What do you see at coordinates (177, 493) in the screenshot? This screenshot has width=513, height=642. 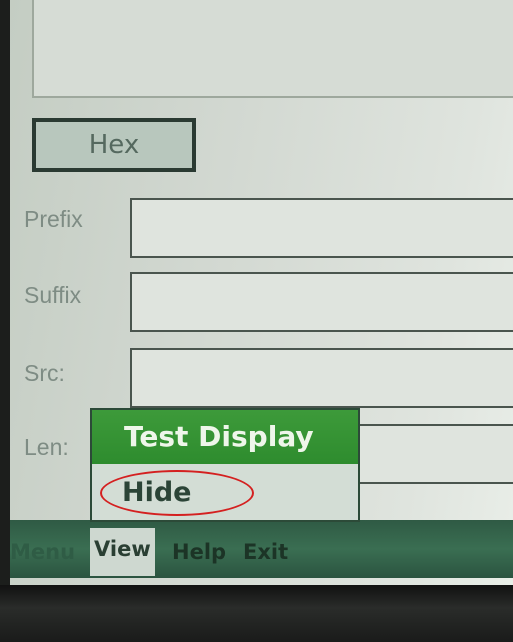 I see `highlight-ellipse` at bounding box center [177, 493].